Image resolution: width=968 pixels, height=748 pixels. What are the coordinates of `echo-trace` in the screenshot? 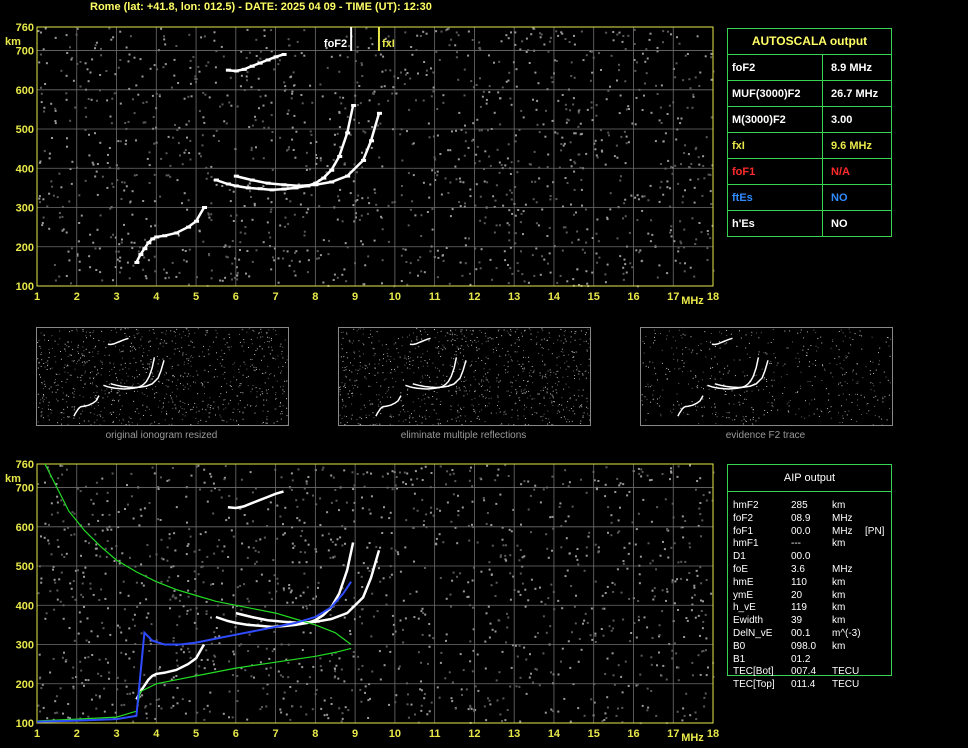 It's located at (170, 235).